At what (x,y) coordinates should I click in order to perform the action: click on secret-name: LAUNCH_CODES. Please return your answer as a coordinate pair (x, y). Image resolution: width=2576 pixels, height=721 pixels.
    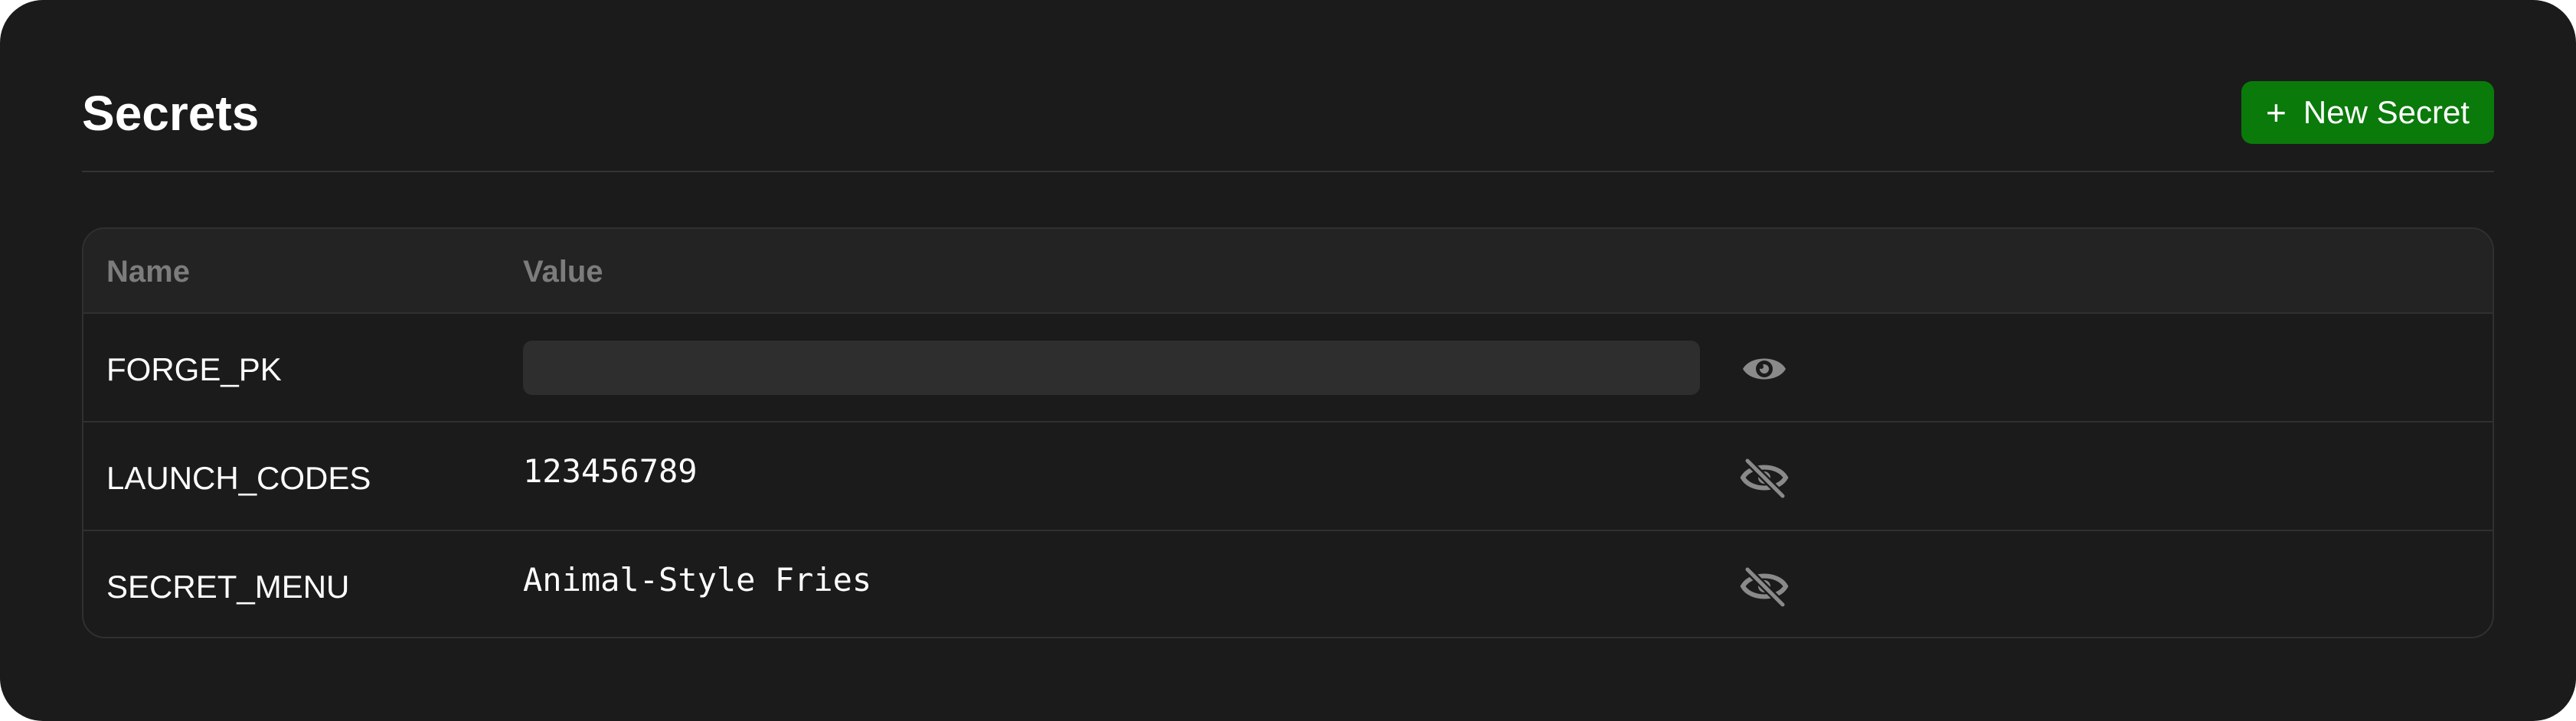
    Looking at the image, I should click on (239, 478).